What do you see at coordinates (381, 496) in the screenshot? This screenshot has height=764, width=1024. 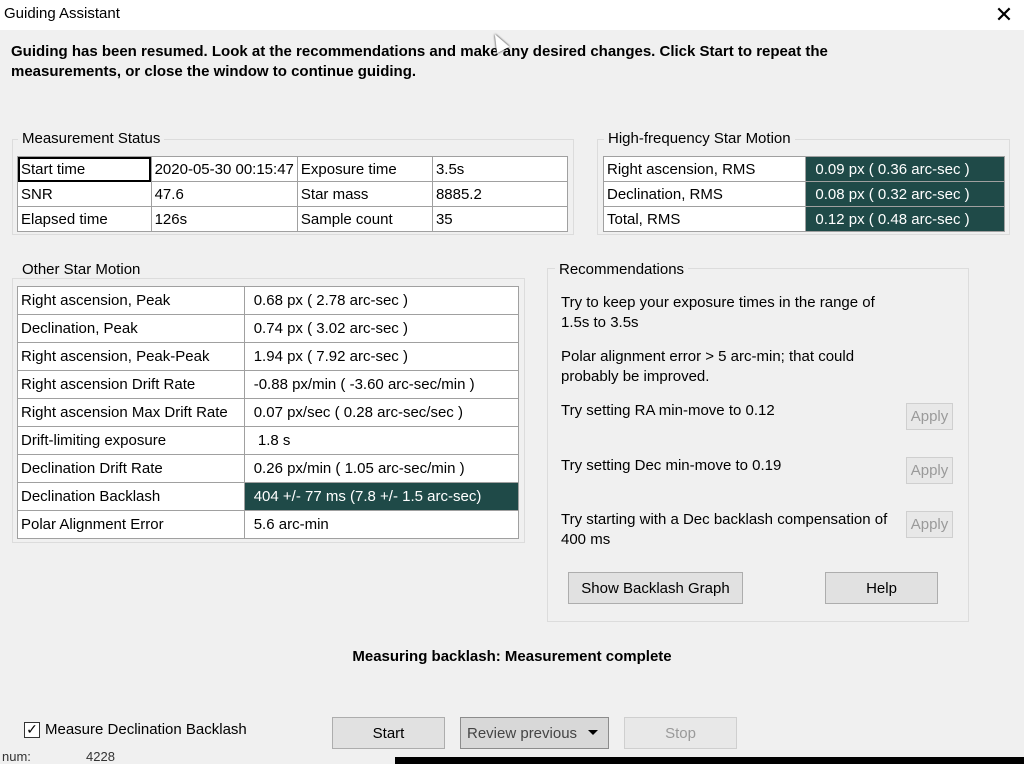 I see `cell: 404 +/- 77 ms (7.8 +/- 1.5 arc-sec)` at bounding box center [381, 496].